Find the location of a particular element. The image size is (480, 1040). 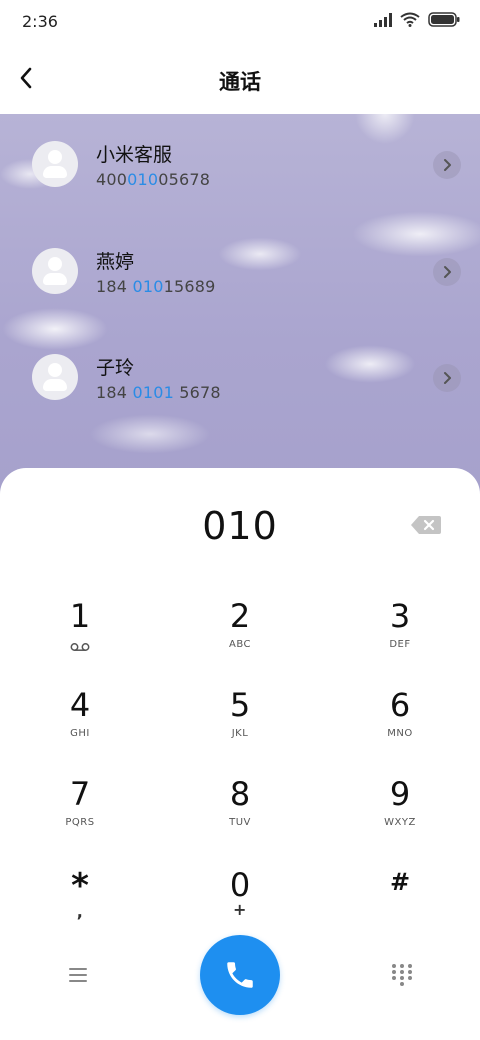

contact-result-row: 子玲 184 0101 5678 is located at coordinates (240, 379).